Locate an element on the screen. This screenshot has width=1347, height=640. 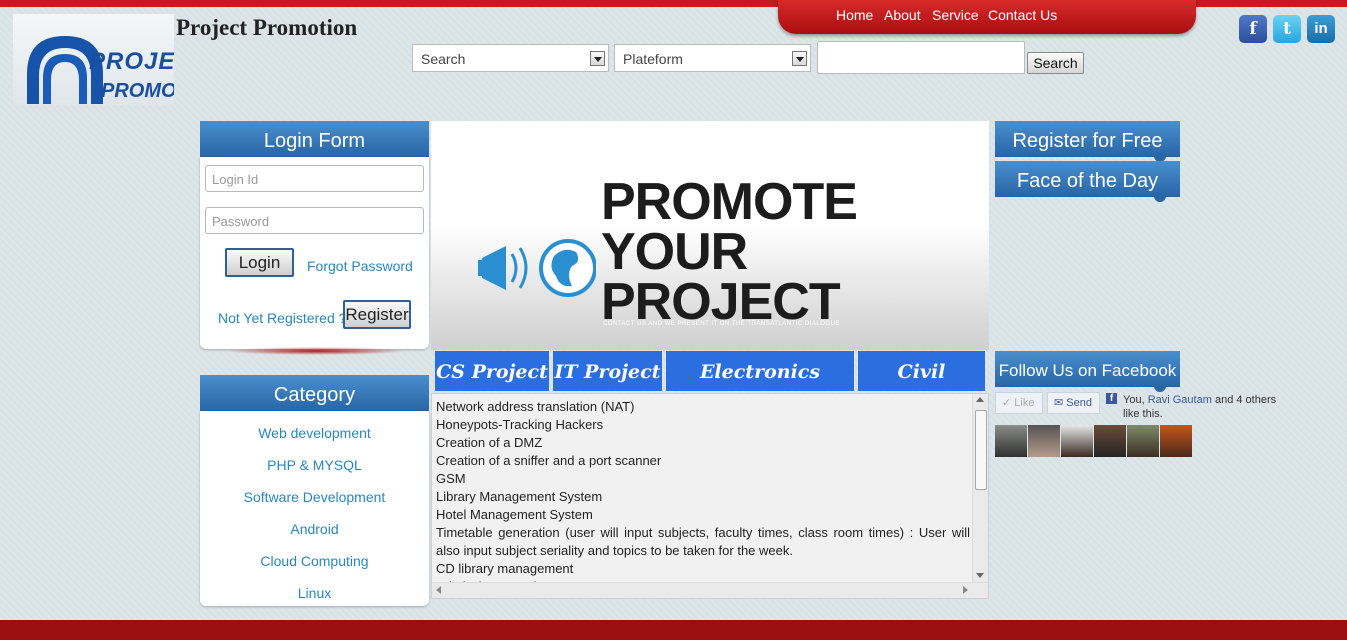
nav-about: About is located at coordinates (902, 15).